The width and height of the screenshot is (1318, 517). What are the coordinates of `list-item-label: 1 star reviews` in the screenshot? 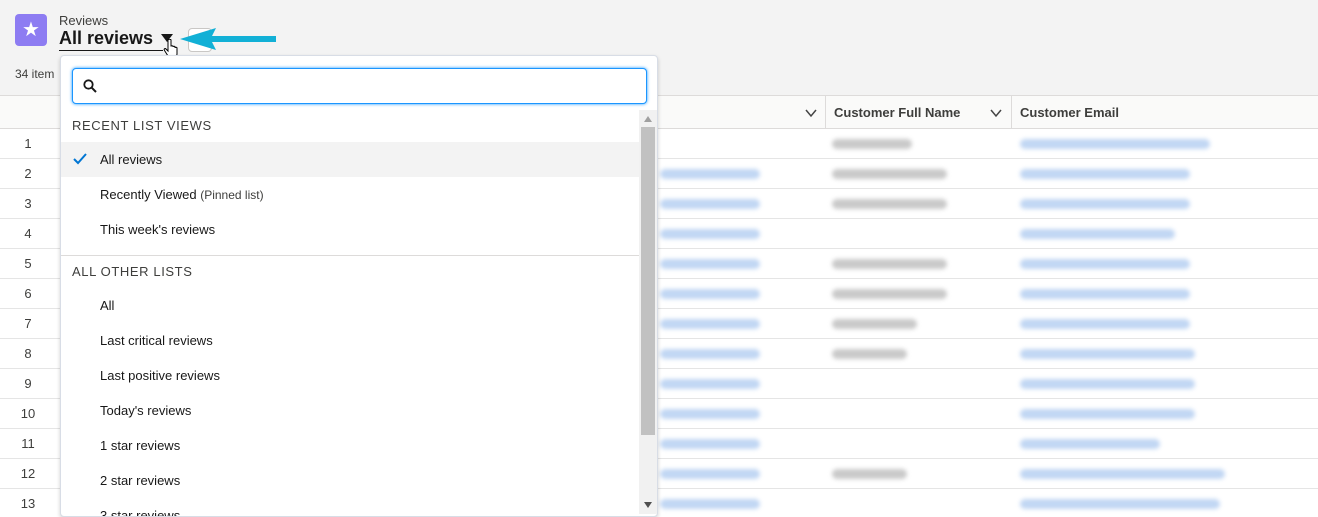 It's located at (140, 445).